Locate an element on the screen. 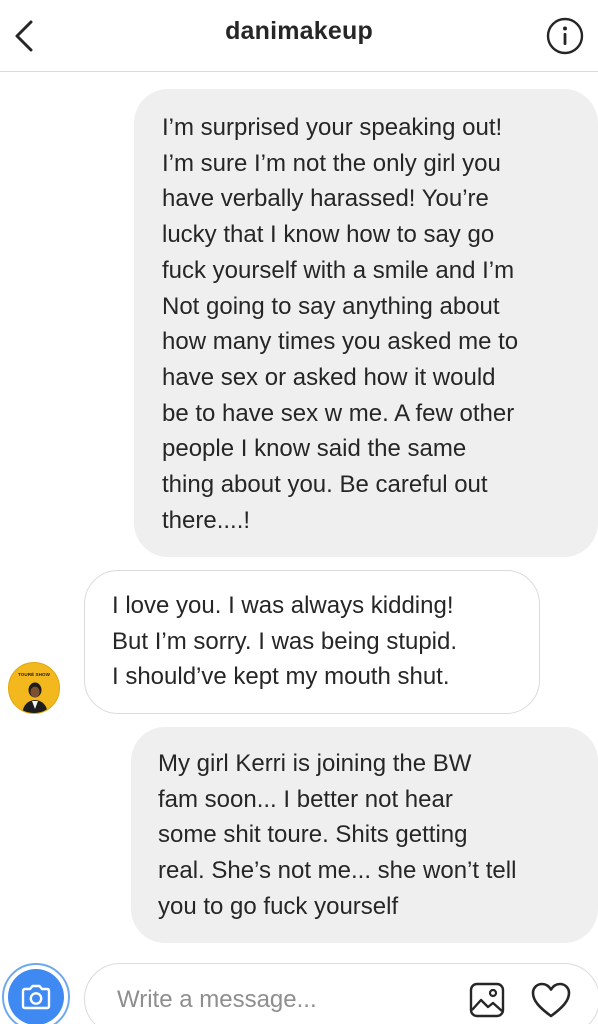 The image size is (598, 1024). heart-icon is located at coordinates (551, 1000).